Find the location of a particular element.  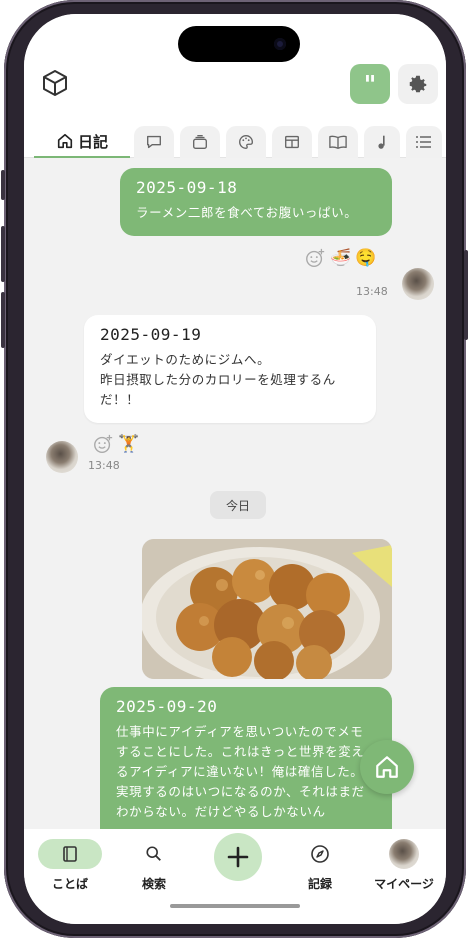

speech-bubble-icon is located at coordinates (154, 142).